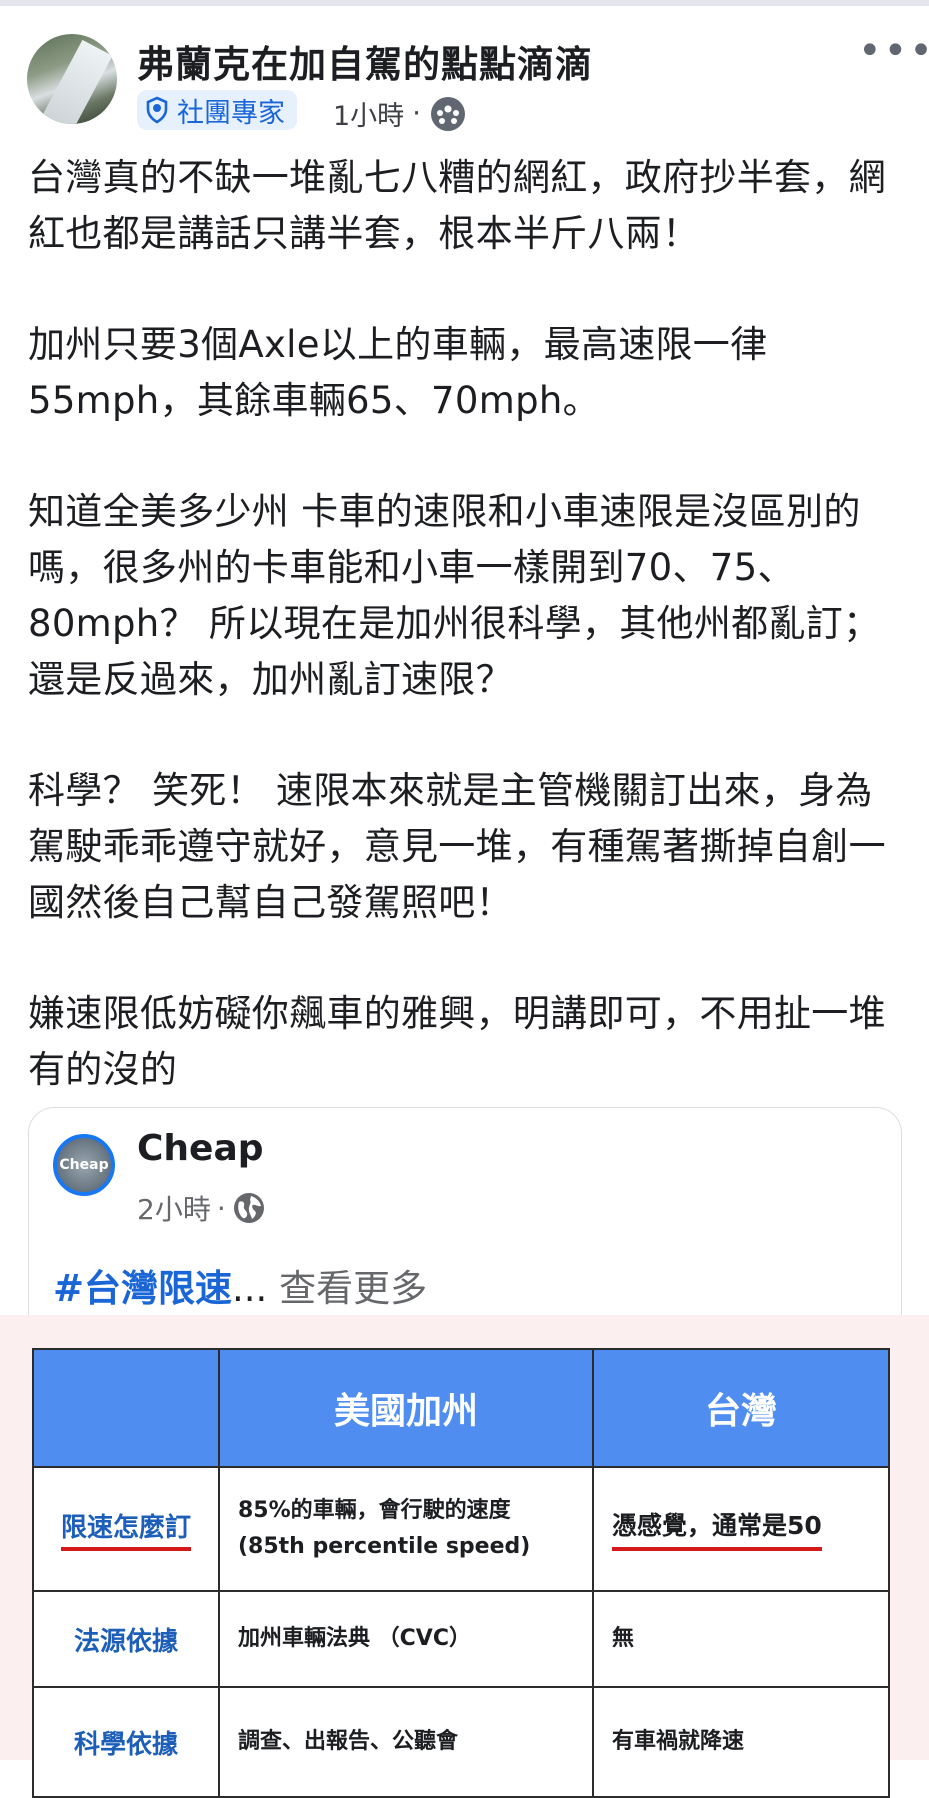 This screenshot has height=1798, width=929. What do you see at coordinates (174, 1208) in the screenshot?
I see `shared-time: 2小時` at bounding box center [174, 1208].